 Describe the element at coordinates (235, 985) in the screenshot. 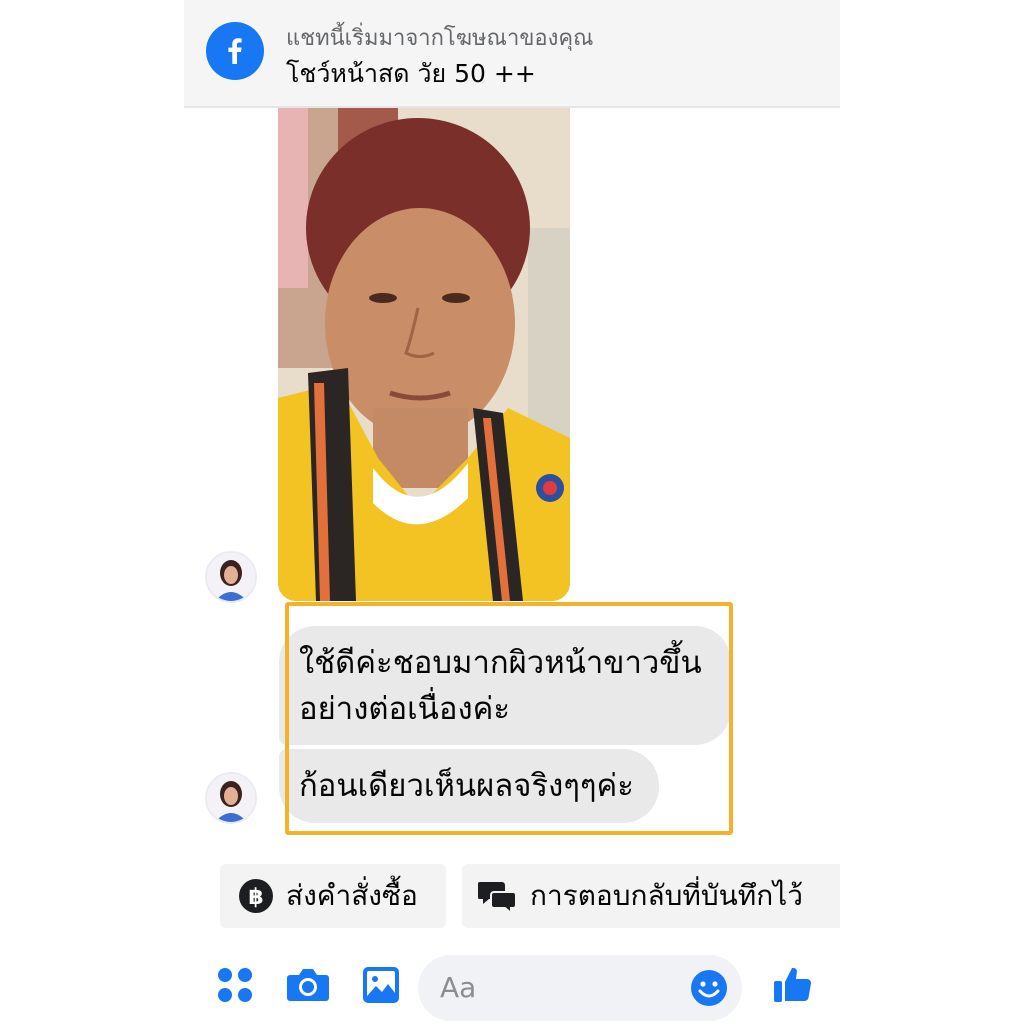

I see `menu-dots-icon` at that location.